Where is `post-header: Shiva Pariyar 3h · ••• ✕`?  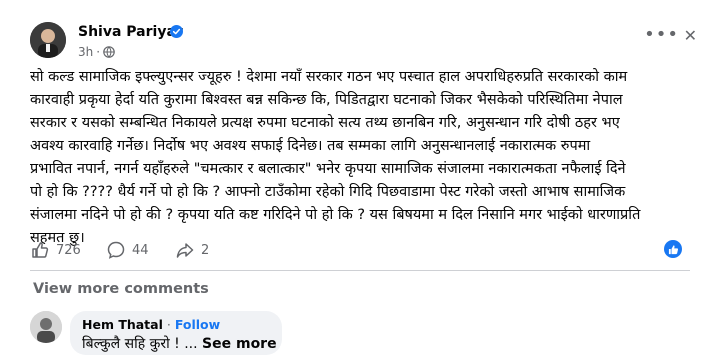
post-header: Shiva Pariyar 3h · ••• ✕ is located at coordinates (357, 38).